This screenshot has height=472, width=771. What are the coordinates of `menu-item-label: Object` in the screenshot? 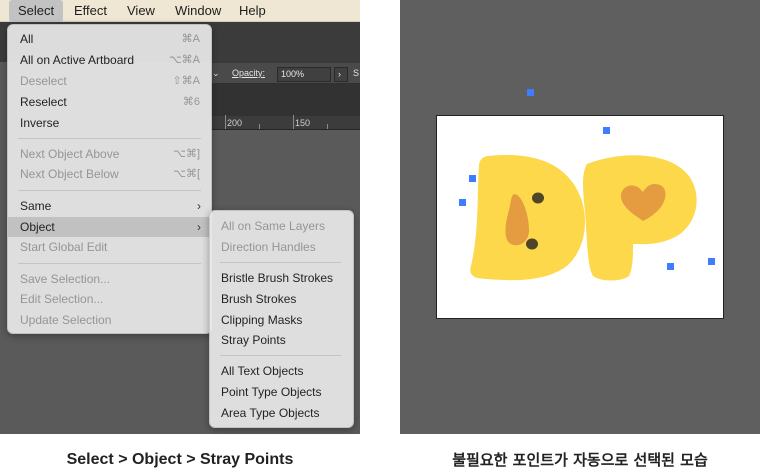 It's located at (37, 227).